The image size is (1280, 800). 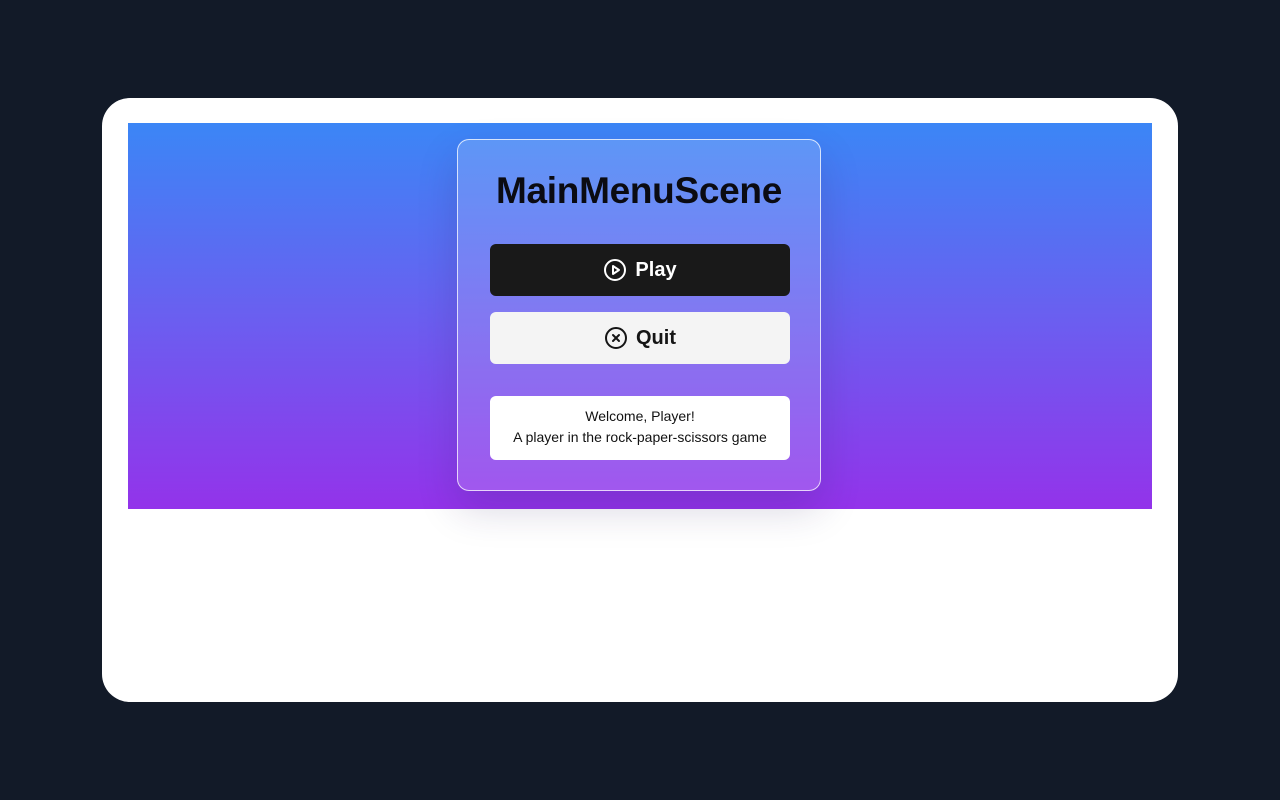 What do you see at coordinates (640, 416) in the screenshot?
I see `welcome-text: Welcome, Player!` at bounding box center [640, 416].